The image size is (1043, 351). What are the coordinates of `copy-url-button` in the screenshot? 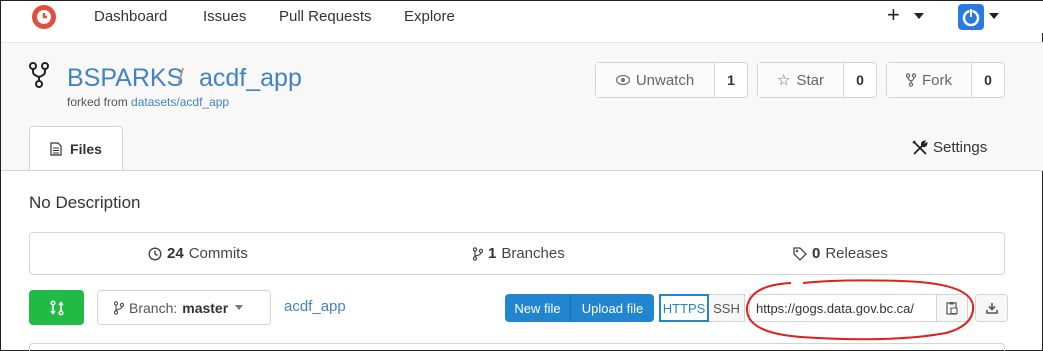 It's located at (952, 308).